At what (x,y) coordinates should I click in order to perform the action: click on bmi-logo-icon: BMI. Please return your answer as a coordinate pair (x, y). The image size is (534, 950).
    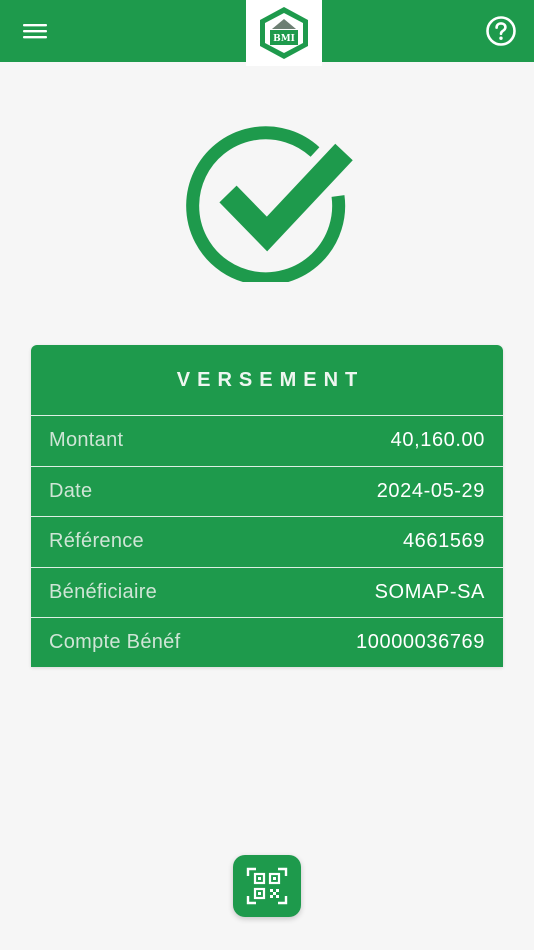
    Looking at the image, I should click on (284, 33).